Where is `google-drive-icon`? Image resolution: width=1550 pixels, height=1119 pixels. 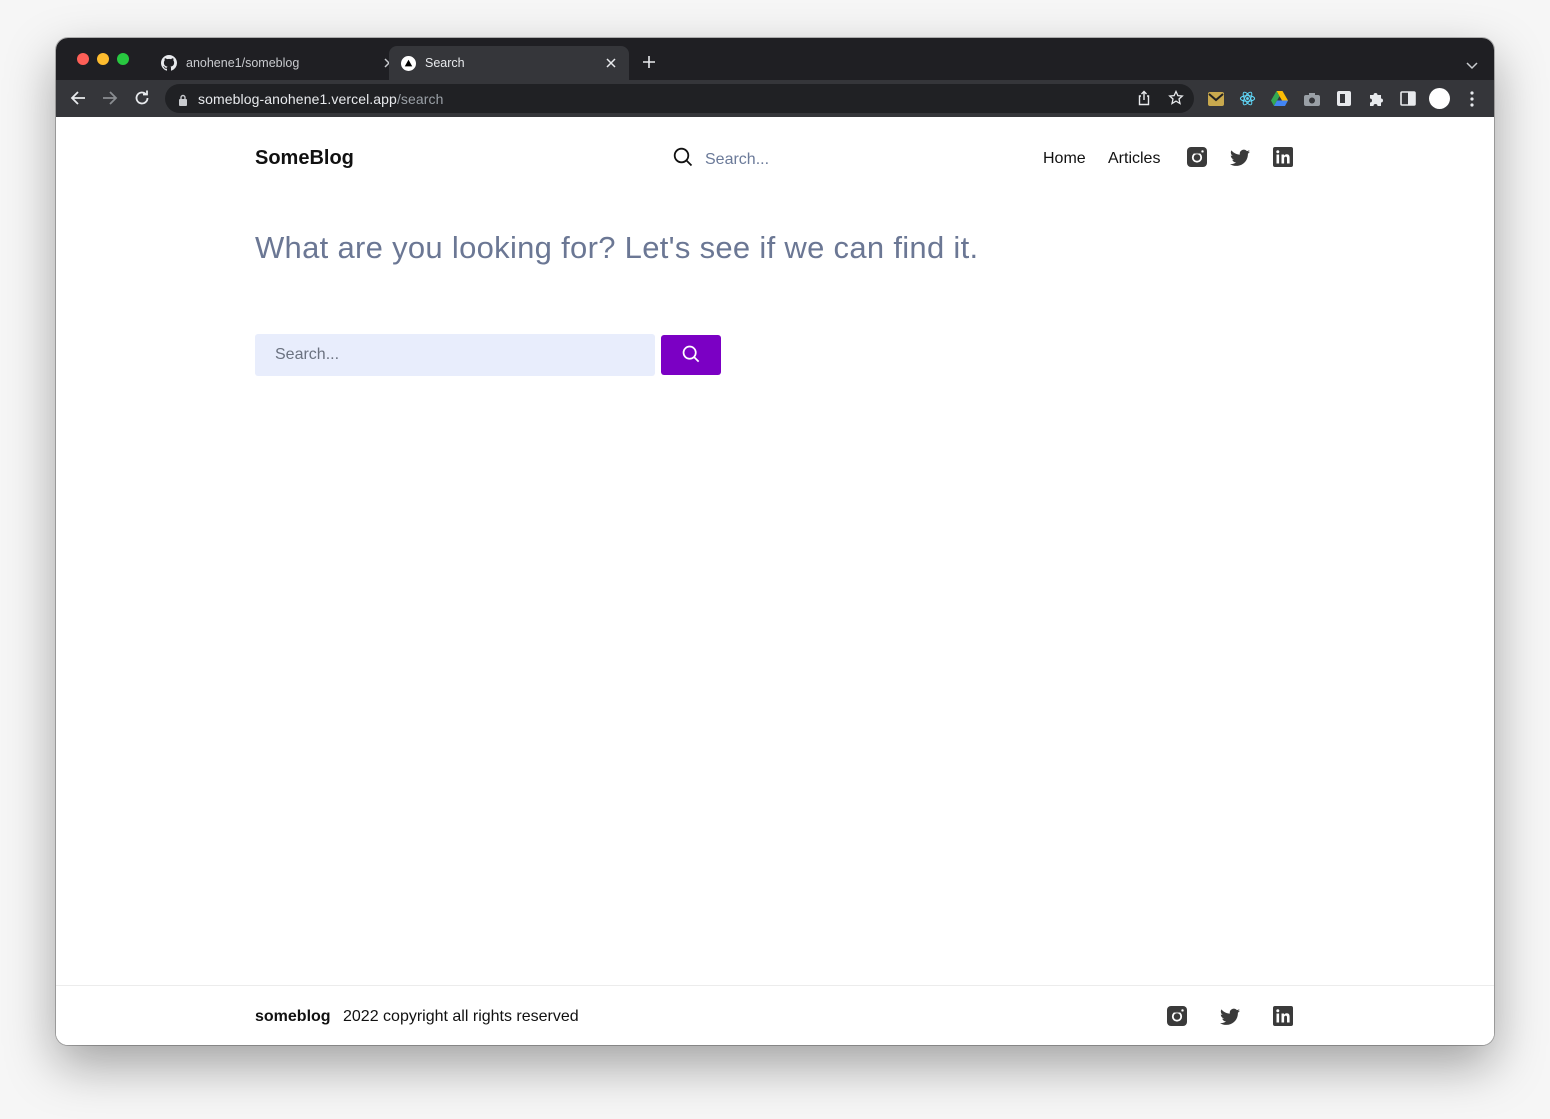 google-drive-icon is located at coordinates (1279, 98).